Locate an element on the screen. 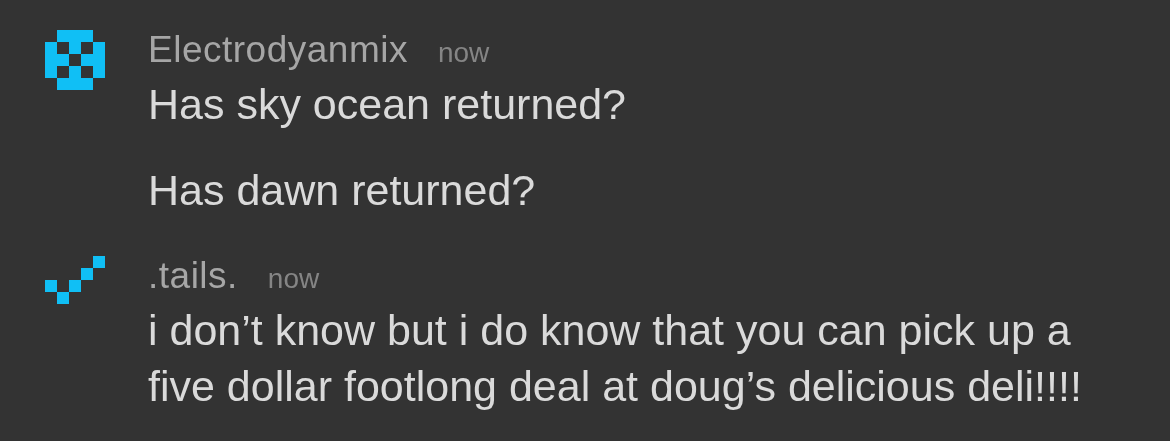  username: Electrodyanmix is located at coordinates (278, 50).